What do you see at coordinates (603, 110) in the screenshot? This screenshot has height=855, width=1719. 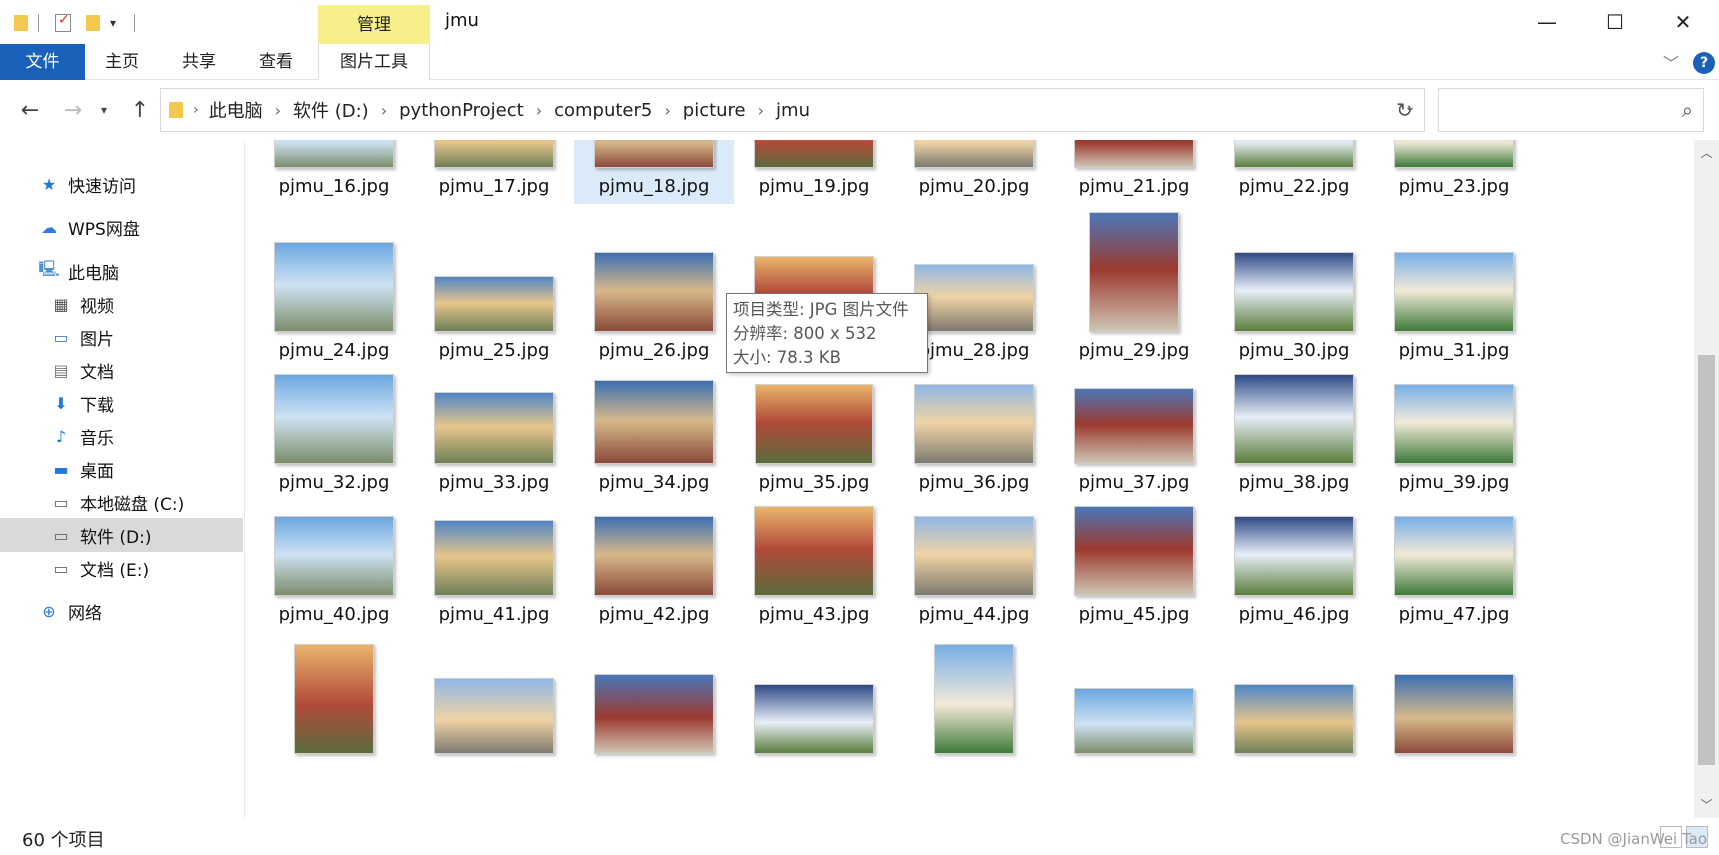 I see `breadcrumb-computer5: computer5` at bounding box center [603, 110].